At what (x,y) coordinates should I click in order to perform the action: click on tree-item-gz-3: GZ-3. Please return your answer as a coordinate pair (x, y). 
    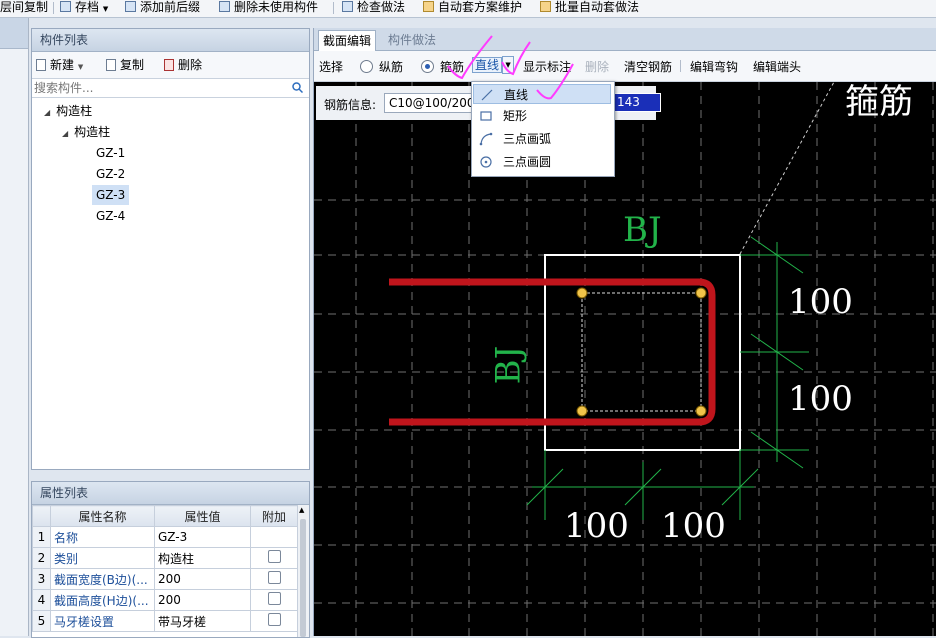
    Looking at the image, I should click on (111, 195).